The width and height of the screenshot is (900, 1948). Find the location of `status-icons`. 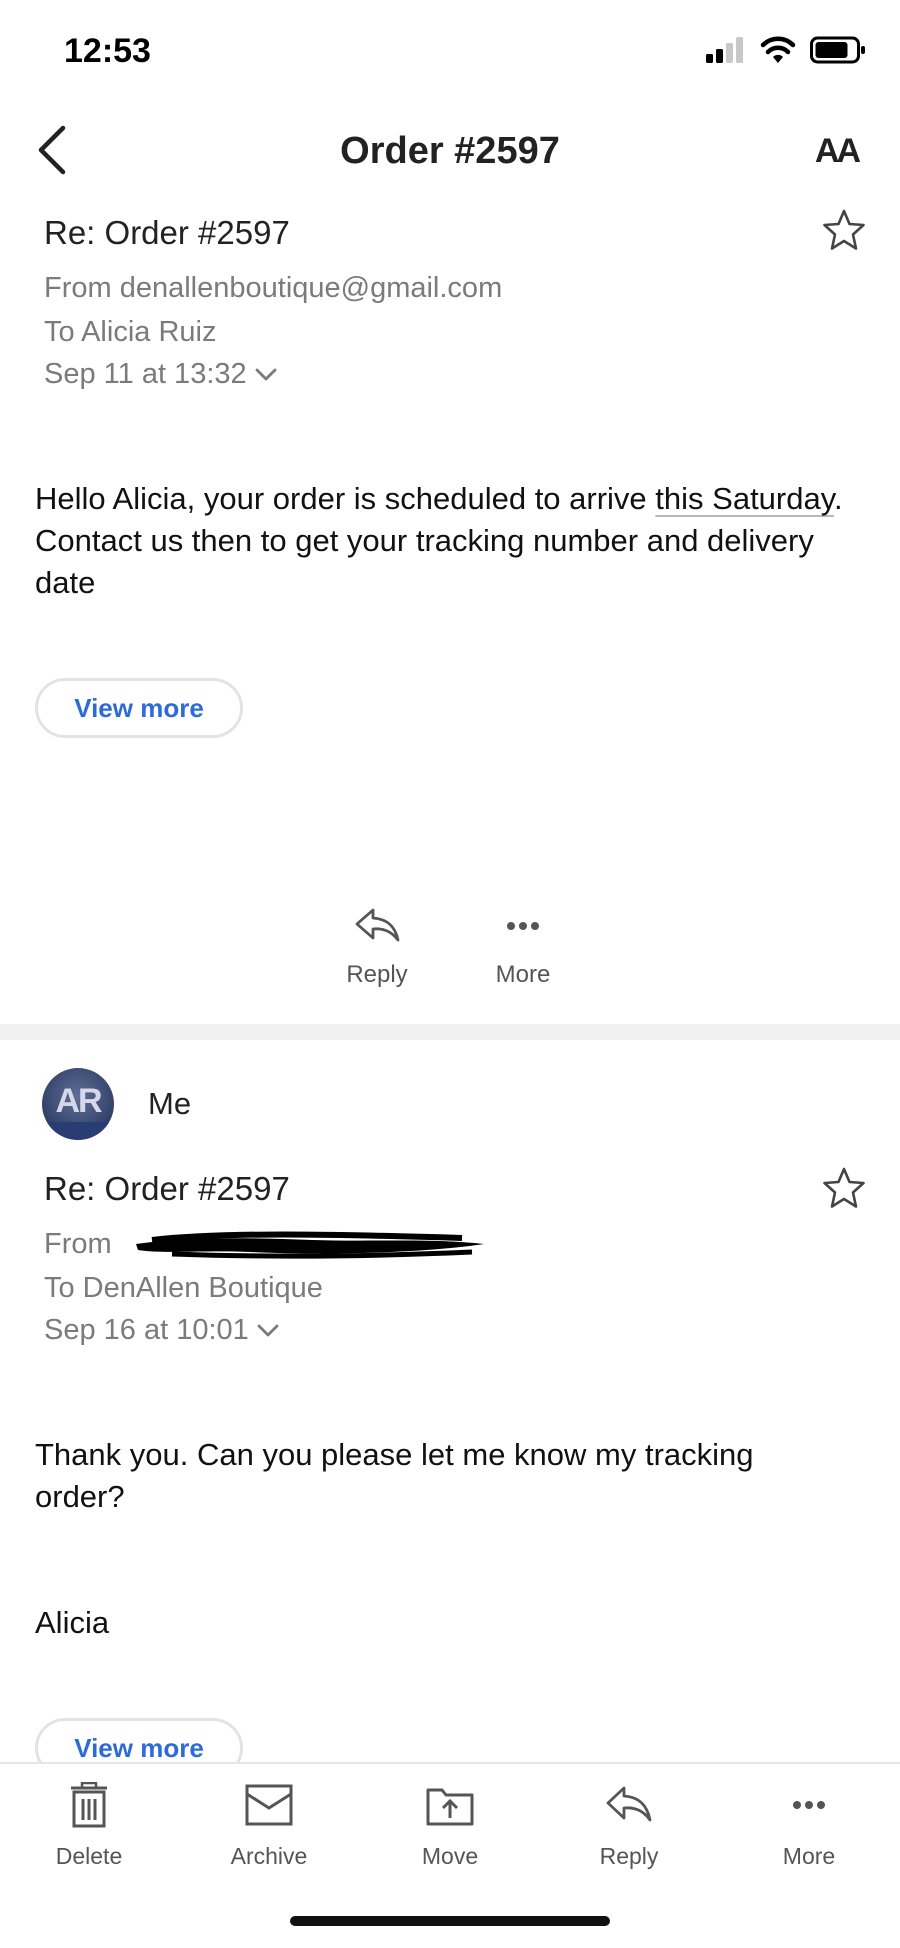

status-icons is located at coordinates (786, 50).